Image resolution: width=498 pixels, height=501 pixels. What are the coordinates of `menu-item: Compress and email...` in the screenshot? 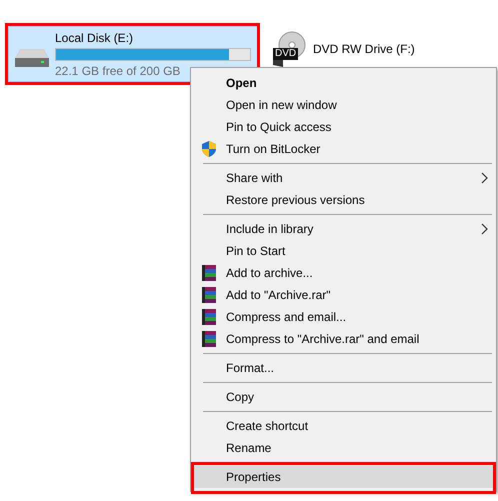 It's located at (343, 317).